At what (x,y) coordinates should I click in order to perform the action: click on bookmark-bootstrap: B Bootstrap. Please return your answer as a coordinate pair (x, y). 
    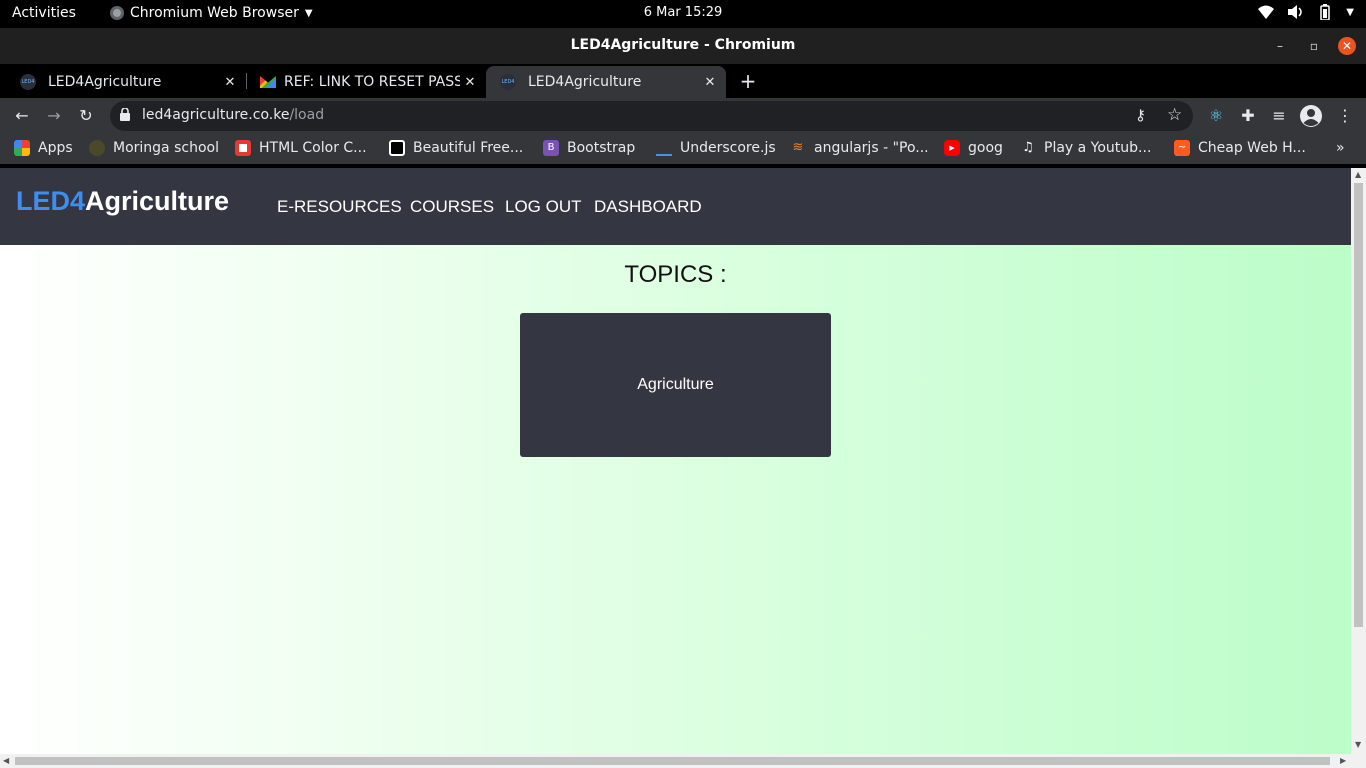
    Looking at the image, I should click on (589, 148).